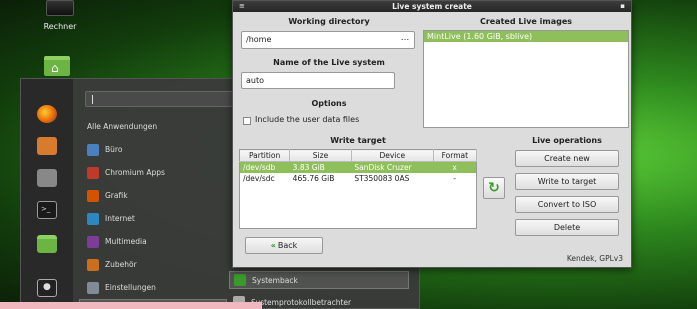 Image resolution: width=697 pixels, height=309 pixels. I want to click on table-header-row: Partition Size Device Format, so click(358, 155).